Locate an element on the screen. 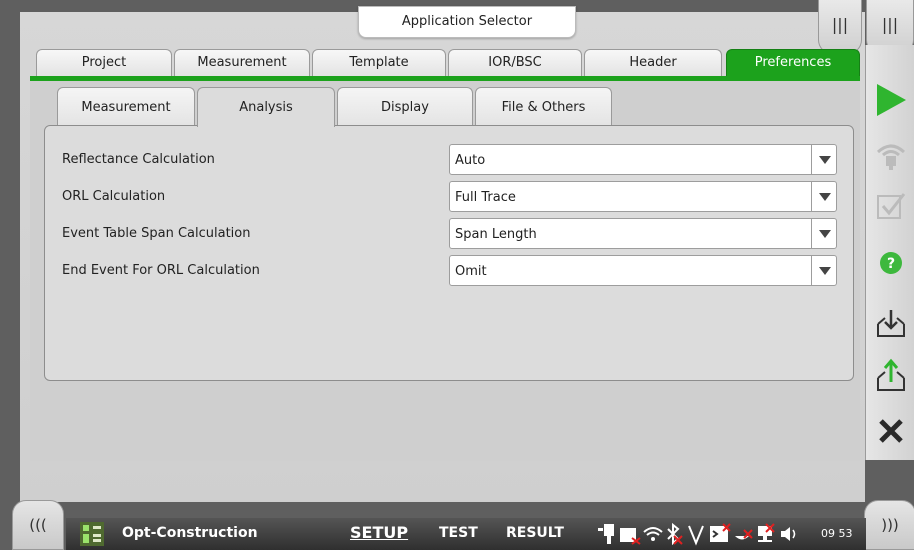 The width and height of the screenshot is (914, 550). subtab-measurement: Measurement is located at coordinates (126, 106).